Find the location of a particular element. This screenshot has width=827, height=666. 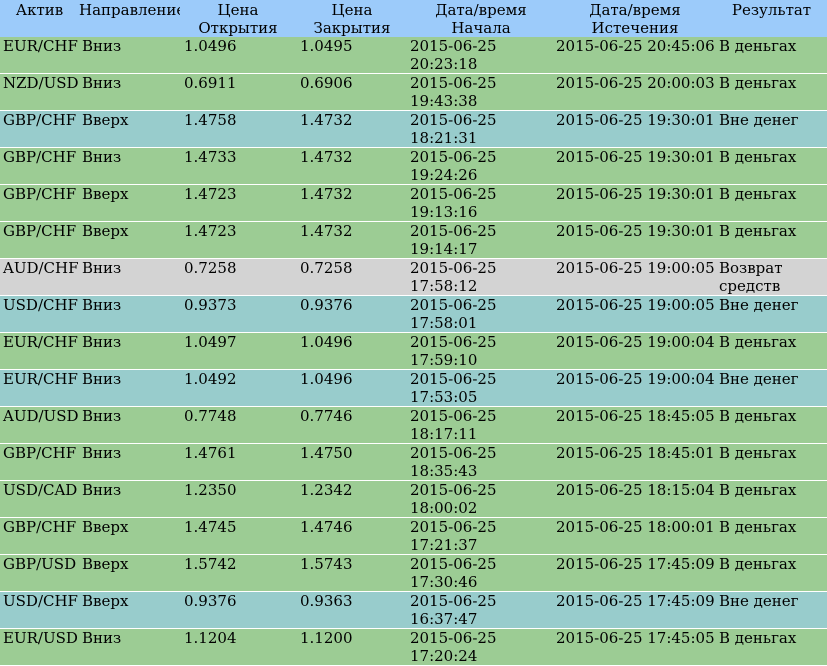

header-close-price: Цена Закрытия is located at coordinates (352, 18).